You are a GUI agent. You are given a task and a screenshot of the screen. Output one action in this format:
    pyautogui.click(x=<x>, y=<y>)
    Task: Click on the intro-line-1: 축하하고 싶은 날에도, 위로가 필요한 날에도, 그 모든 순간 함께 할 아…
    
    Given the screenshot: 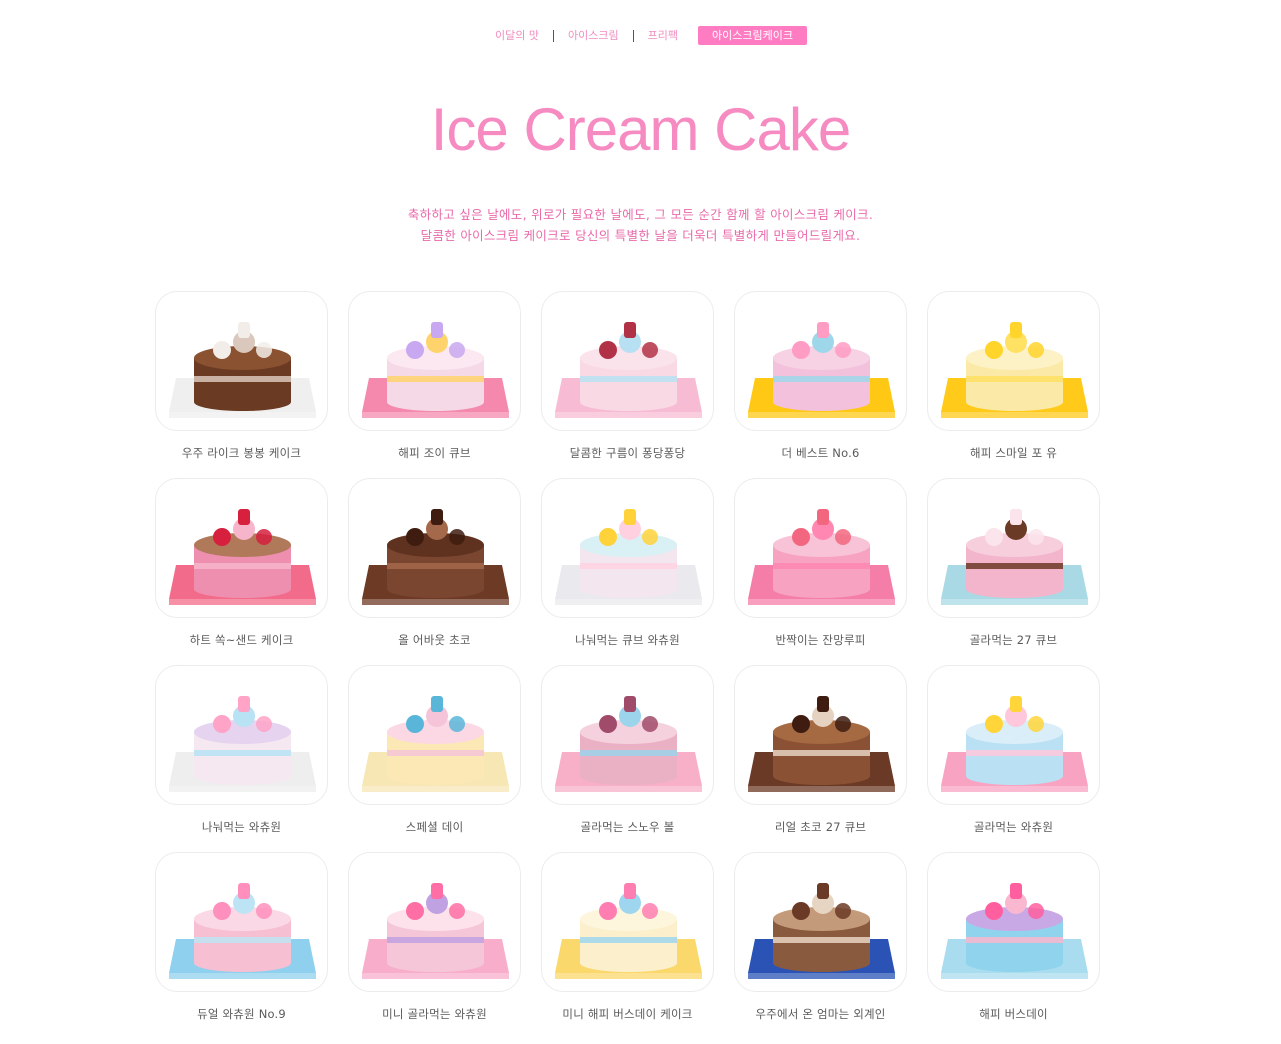 What is the action you would take?
    pyautogui.click(x=640, y=214)
    